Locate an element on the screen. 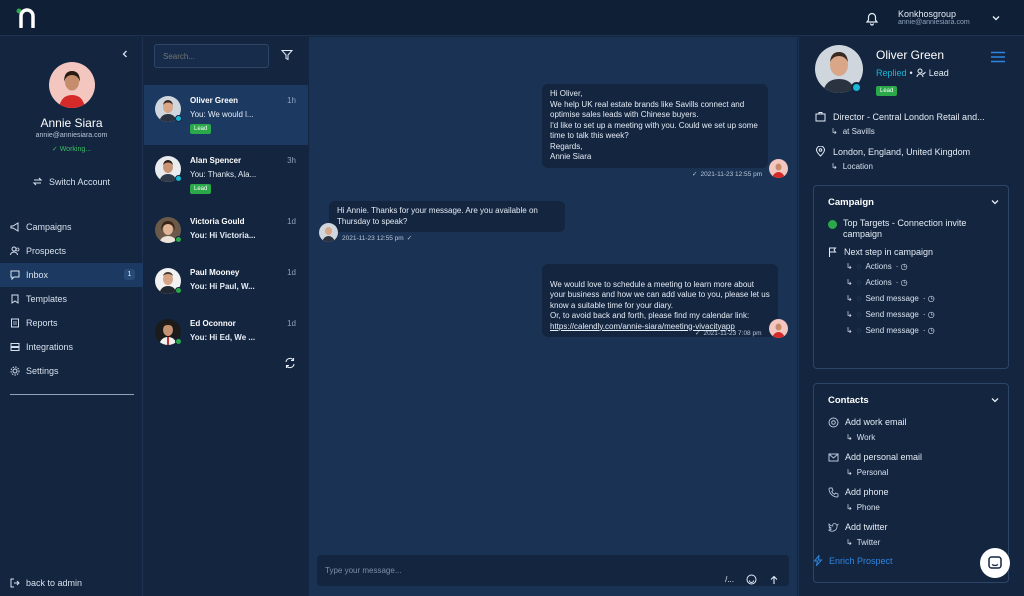 The height and width of the screenshot is (596, 1024). sidebar-item-label: Reports is located at coordinates (42, 323).